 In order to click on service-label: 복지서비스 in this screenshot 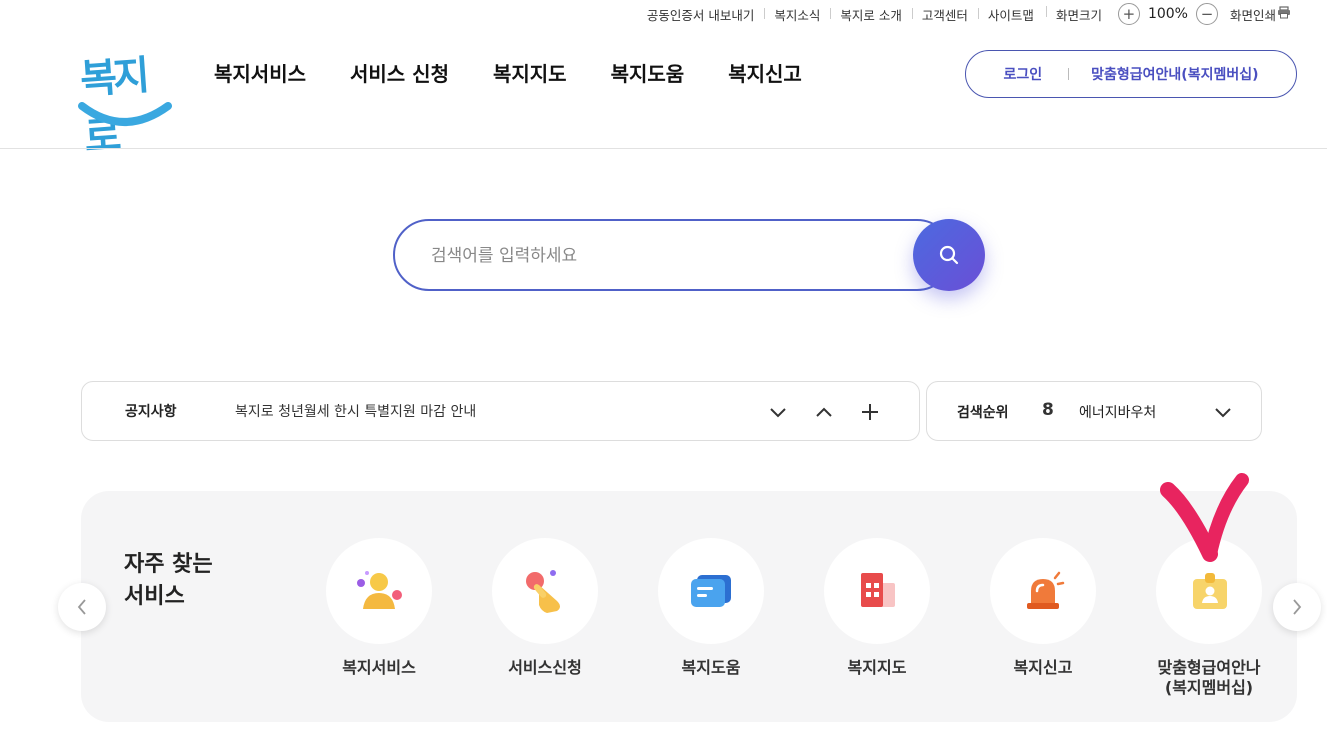, I will do `click(379, 667)`.